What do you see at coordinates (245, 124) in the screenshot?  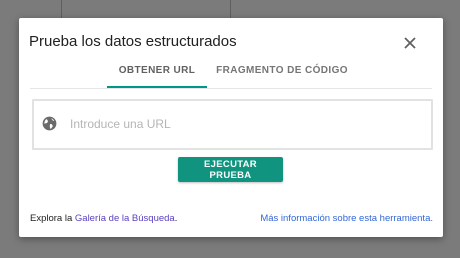 I see `url-input` at bounding box center [245, 124].